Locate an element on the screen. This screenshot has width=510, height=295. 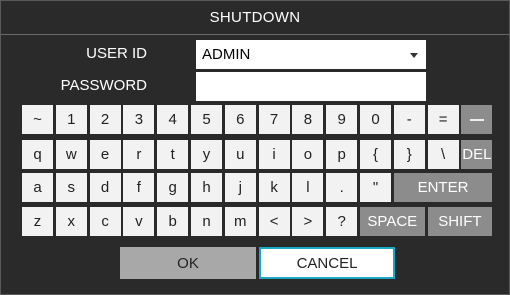
key-row2-8: o is located at coordinates (308, 154).